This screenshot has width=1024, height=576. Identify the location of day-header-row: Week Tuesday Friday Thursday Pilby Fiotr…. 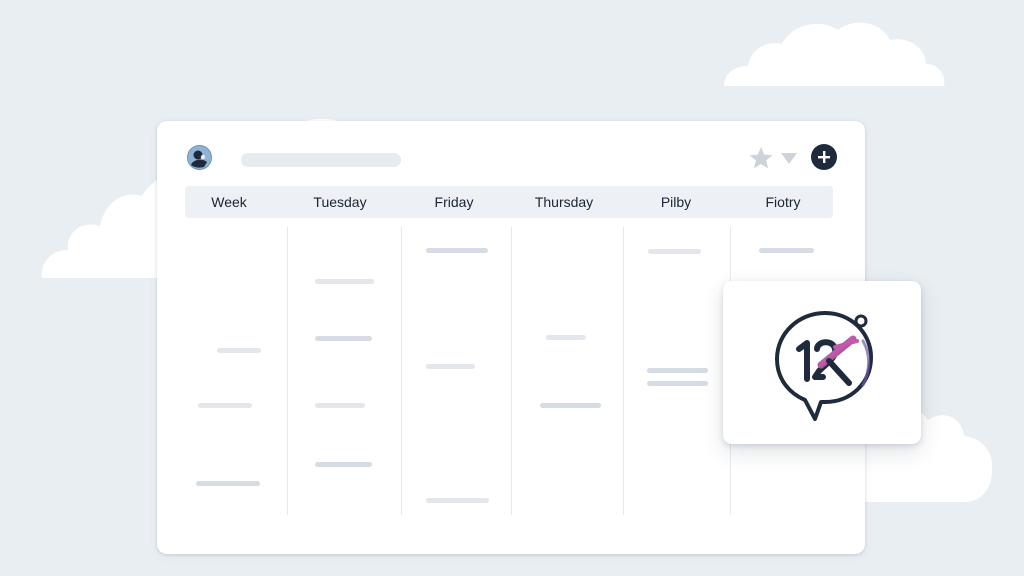
(509, 202).